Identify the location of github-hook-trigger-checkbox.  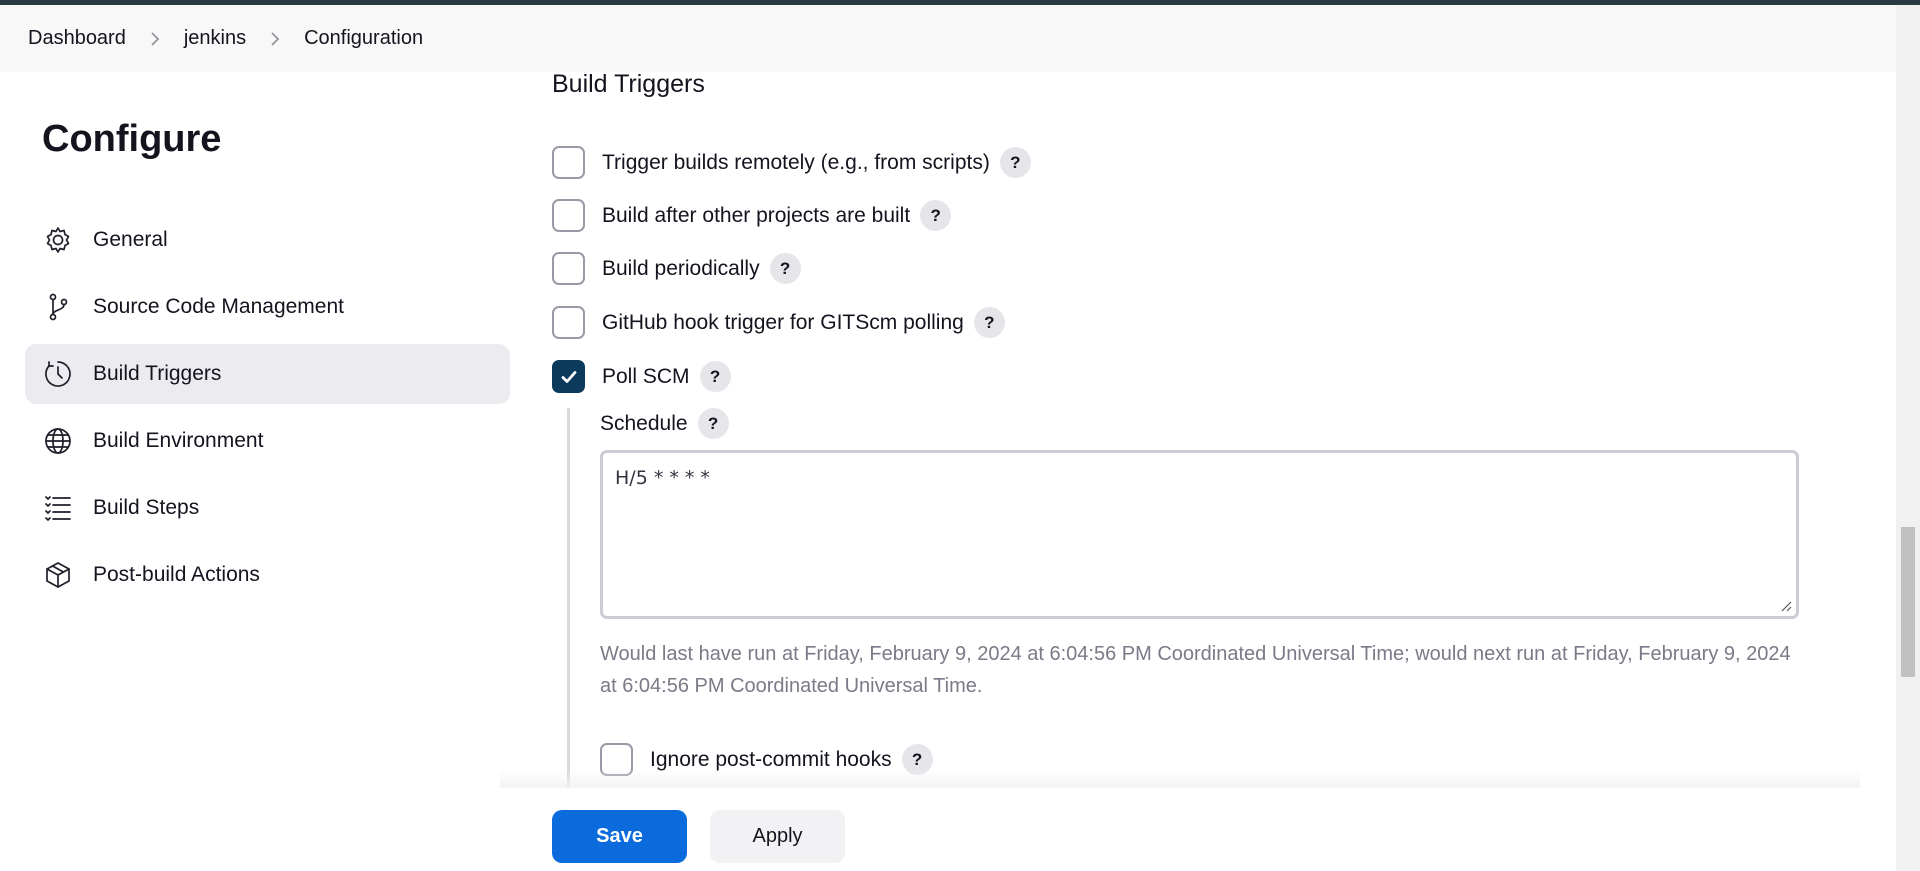
(568, 322).